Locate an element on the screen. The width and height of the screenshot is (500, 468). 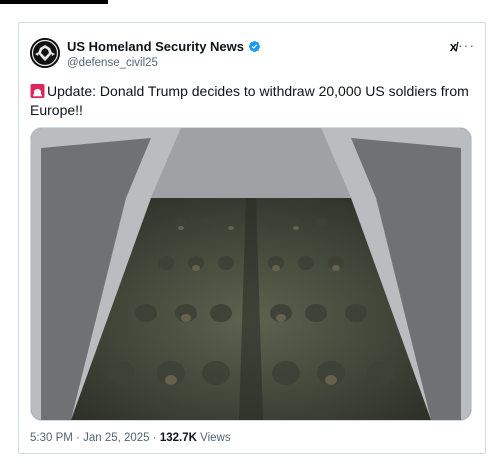
verified-badge-icon is located at coordinates (254, 46).